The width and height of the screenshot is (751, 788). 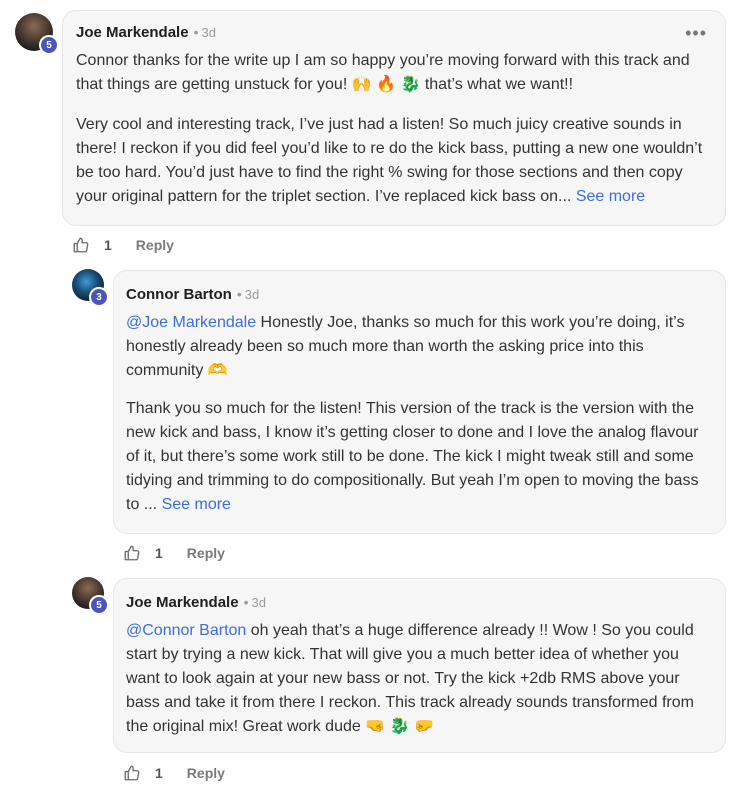 I want to click on author-name: Connor Barton, so click(x=179, y=294).